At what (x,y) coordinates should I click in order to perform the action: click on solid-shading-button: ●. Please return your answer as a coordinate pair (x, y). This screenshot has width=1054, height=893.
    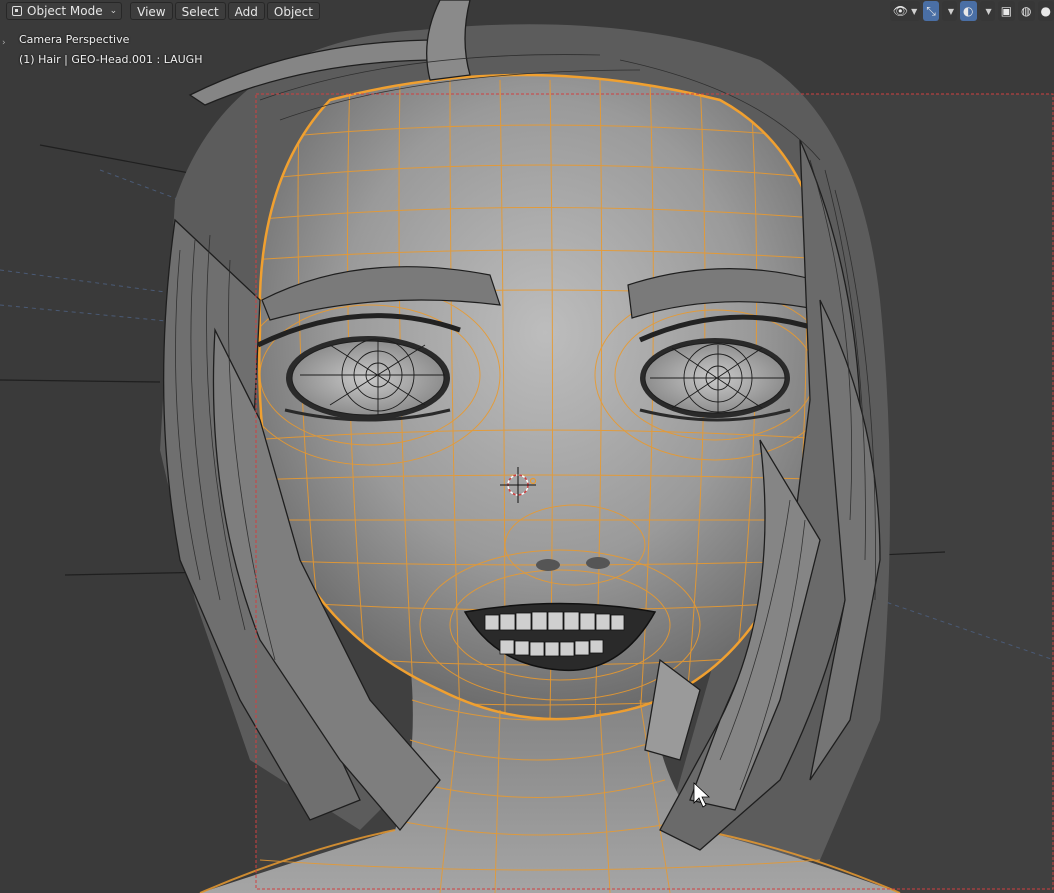
    Looking at the image, I should click on (1045, 11).